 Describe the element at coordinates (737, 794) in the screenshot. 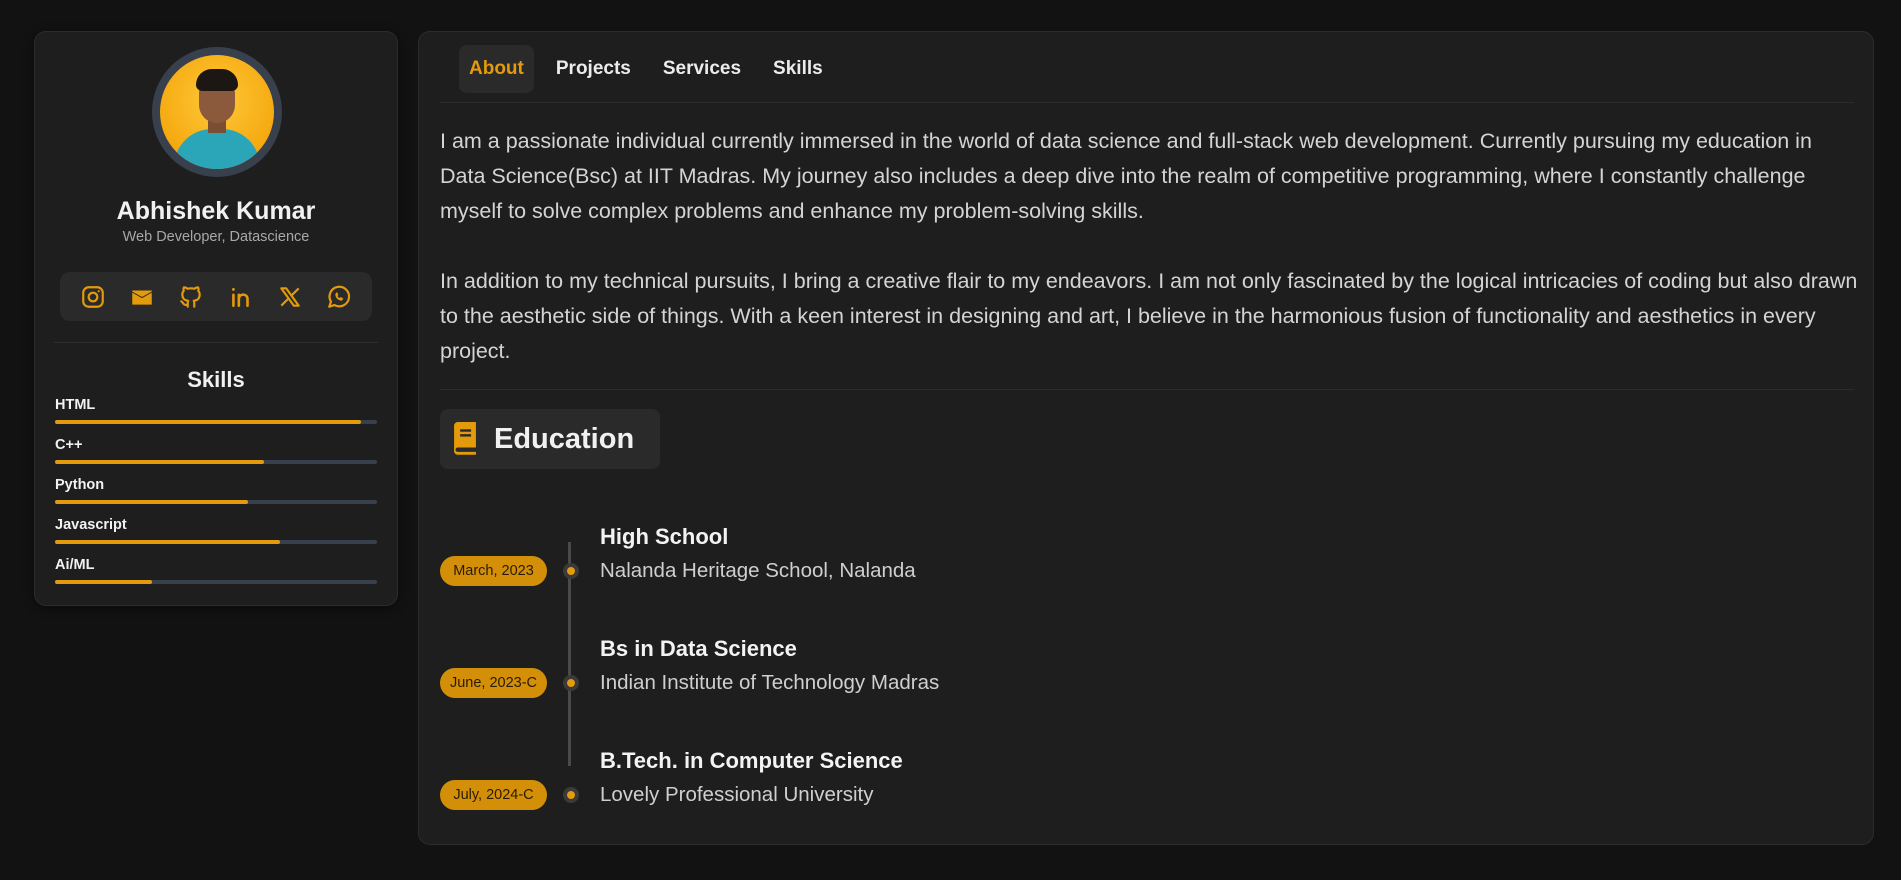

I see `education-institution: Lovely Professional University` at that location.